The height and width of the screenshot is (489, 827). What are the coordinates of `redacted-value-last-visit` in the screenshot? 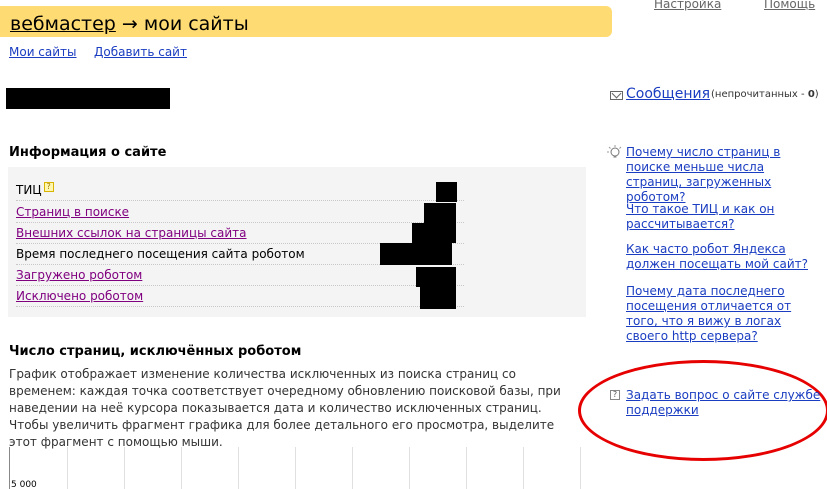 It's located at (416, 254).